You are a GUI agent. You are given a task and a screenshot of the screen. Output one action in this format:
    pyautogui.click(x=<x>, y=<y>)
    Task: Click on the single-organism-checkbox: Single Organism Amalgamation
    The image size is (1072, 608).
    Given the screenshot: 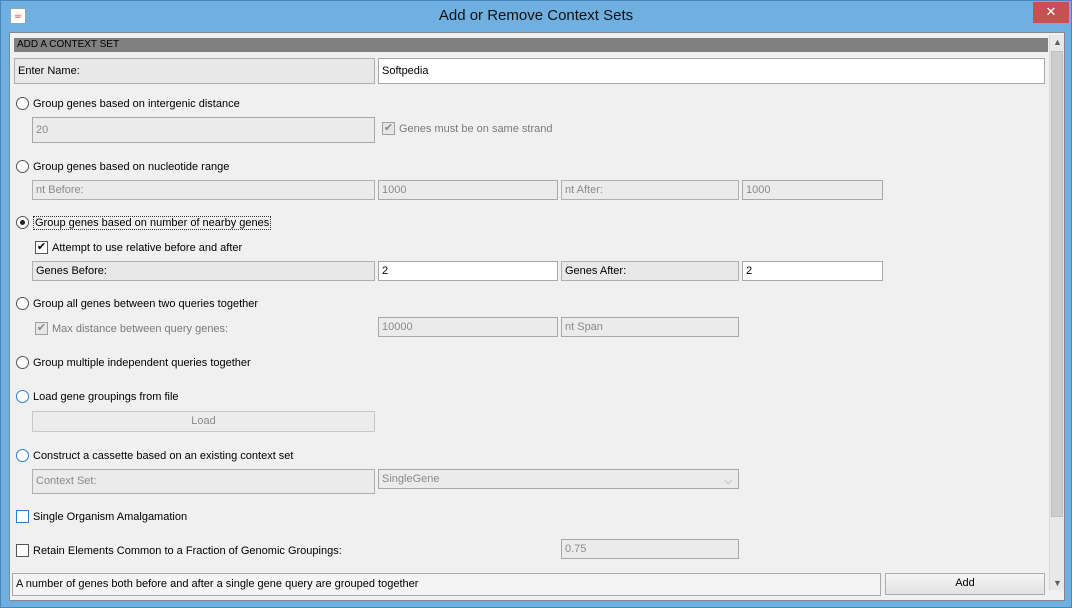 What is the action you would take?
    pyautogui.click(x=101, y=517)
    